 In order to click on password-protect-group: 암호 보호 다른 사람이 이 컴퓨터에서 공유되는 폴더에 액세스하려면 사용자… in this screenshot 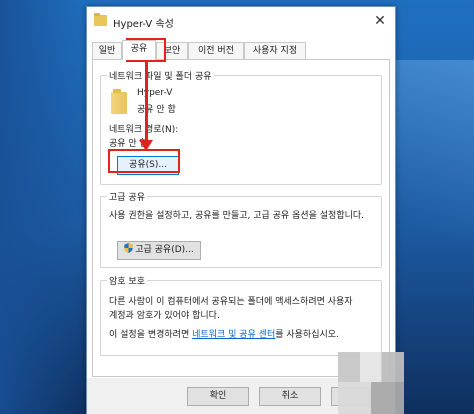, I will do `click(241, 315)`.